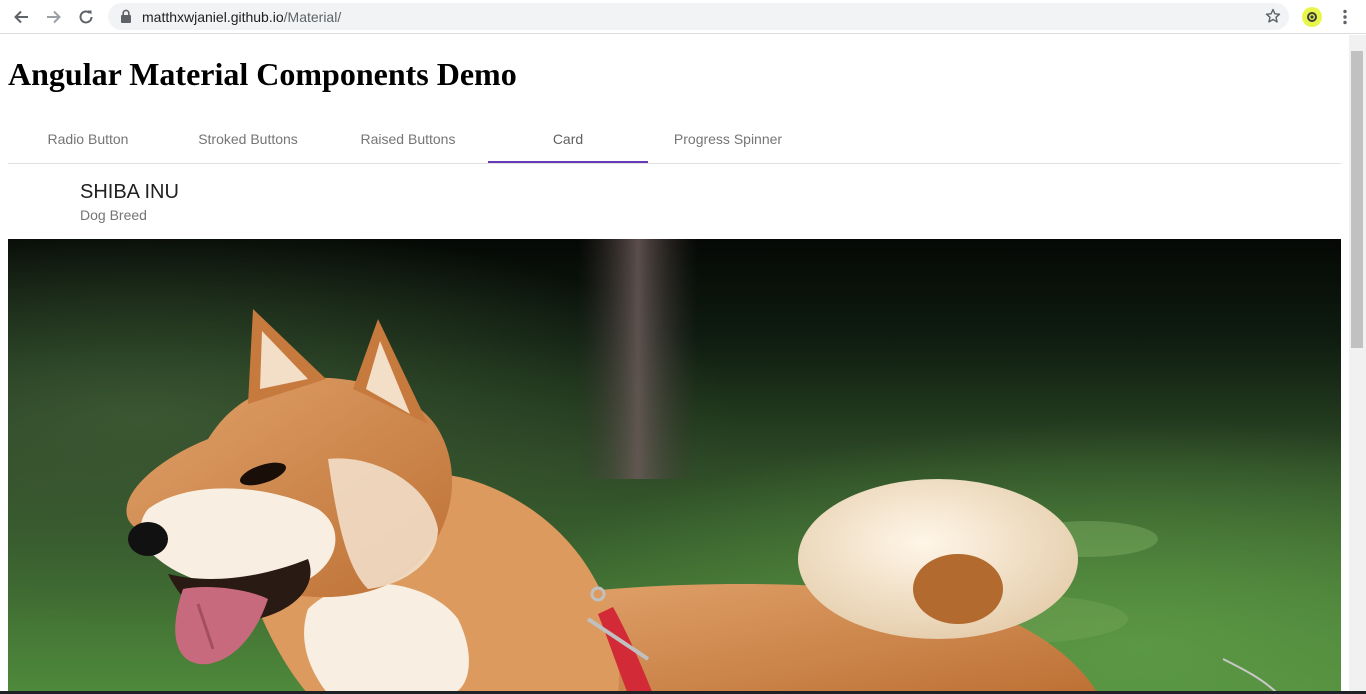 The height and width of the screenshot is (694, 1366). I want to click on reload-icon, so click(86, 17).